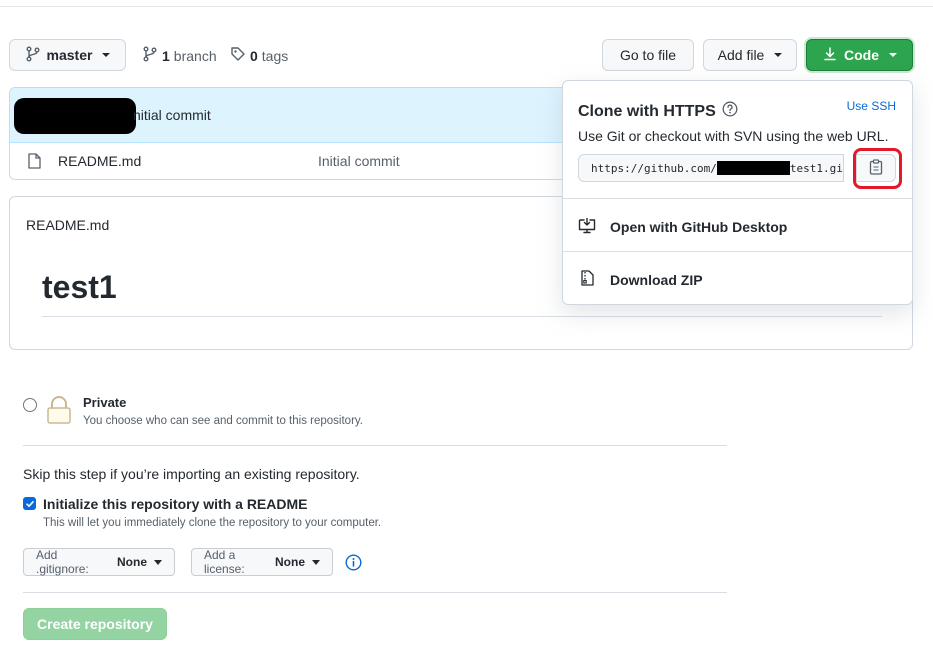 The height and width of the screenshot is (659, 933). Describe the element at coordinates (62, 562) in the screenshot. I see `gitignore-prefix: Add .gitignore:` at that location.